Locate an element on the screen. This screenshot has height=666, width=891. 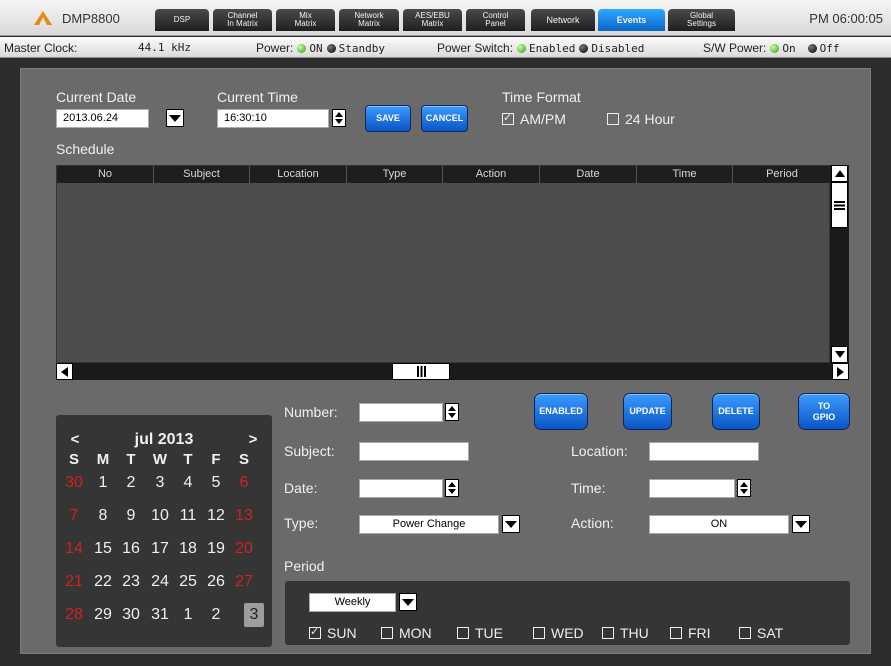
tab-network-matrix: Network Matrix is located at coordinates (369, 20).